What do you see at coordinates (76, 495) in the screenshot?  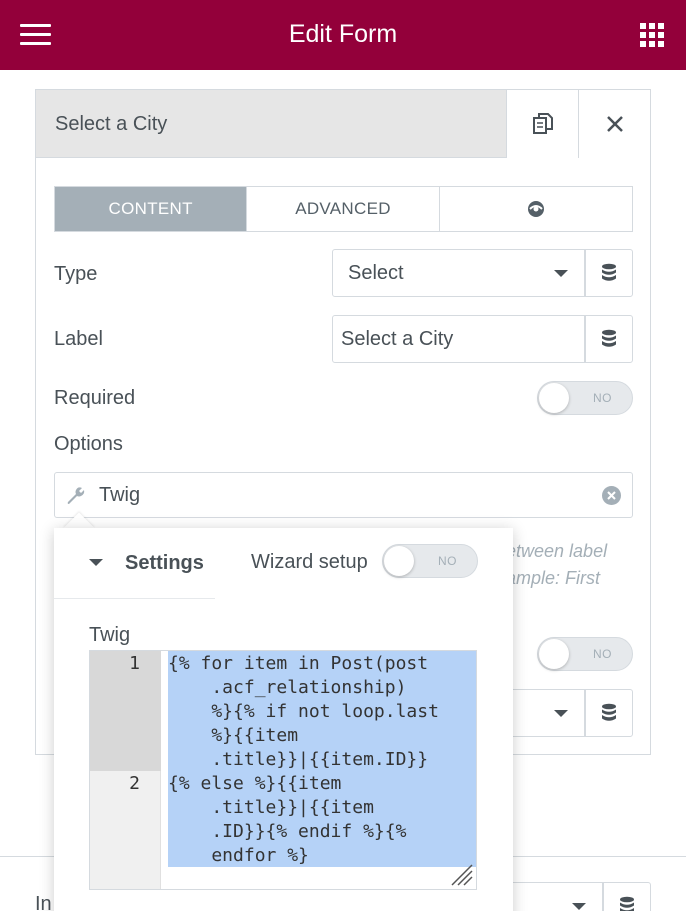 I see `wrench-icon` at bounding box center [76, 495].